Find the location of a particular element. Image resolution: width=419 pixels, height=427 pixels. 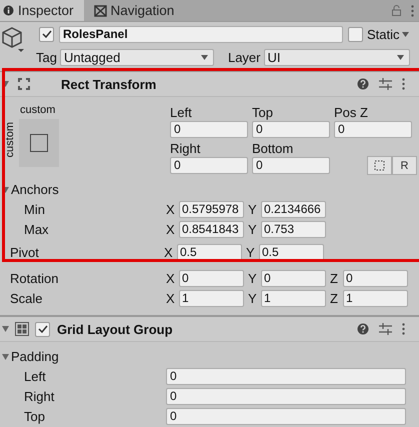

component-header: Rect Transform is located at coordinates (209, 84).